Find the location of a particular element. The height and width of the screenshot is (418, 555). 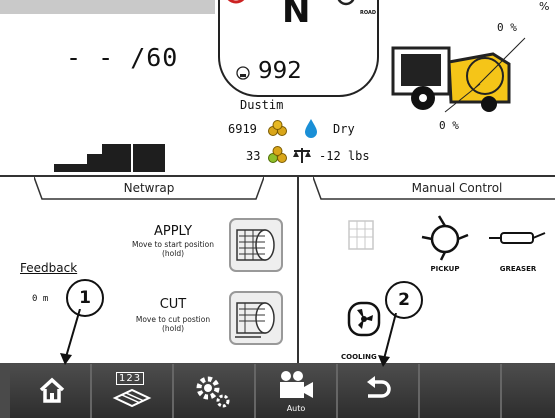

callout-1-arrow is located at coordinates (70, 337).